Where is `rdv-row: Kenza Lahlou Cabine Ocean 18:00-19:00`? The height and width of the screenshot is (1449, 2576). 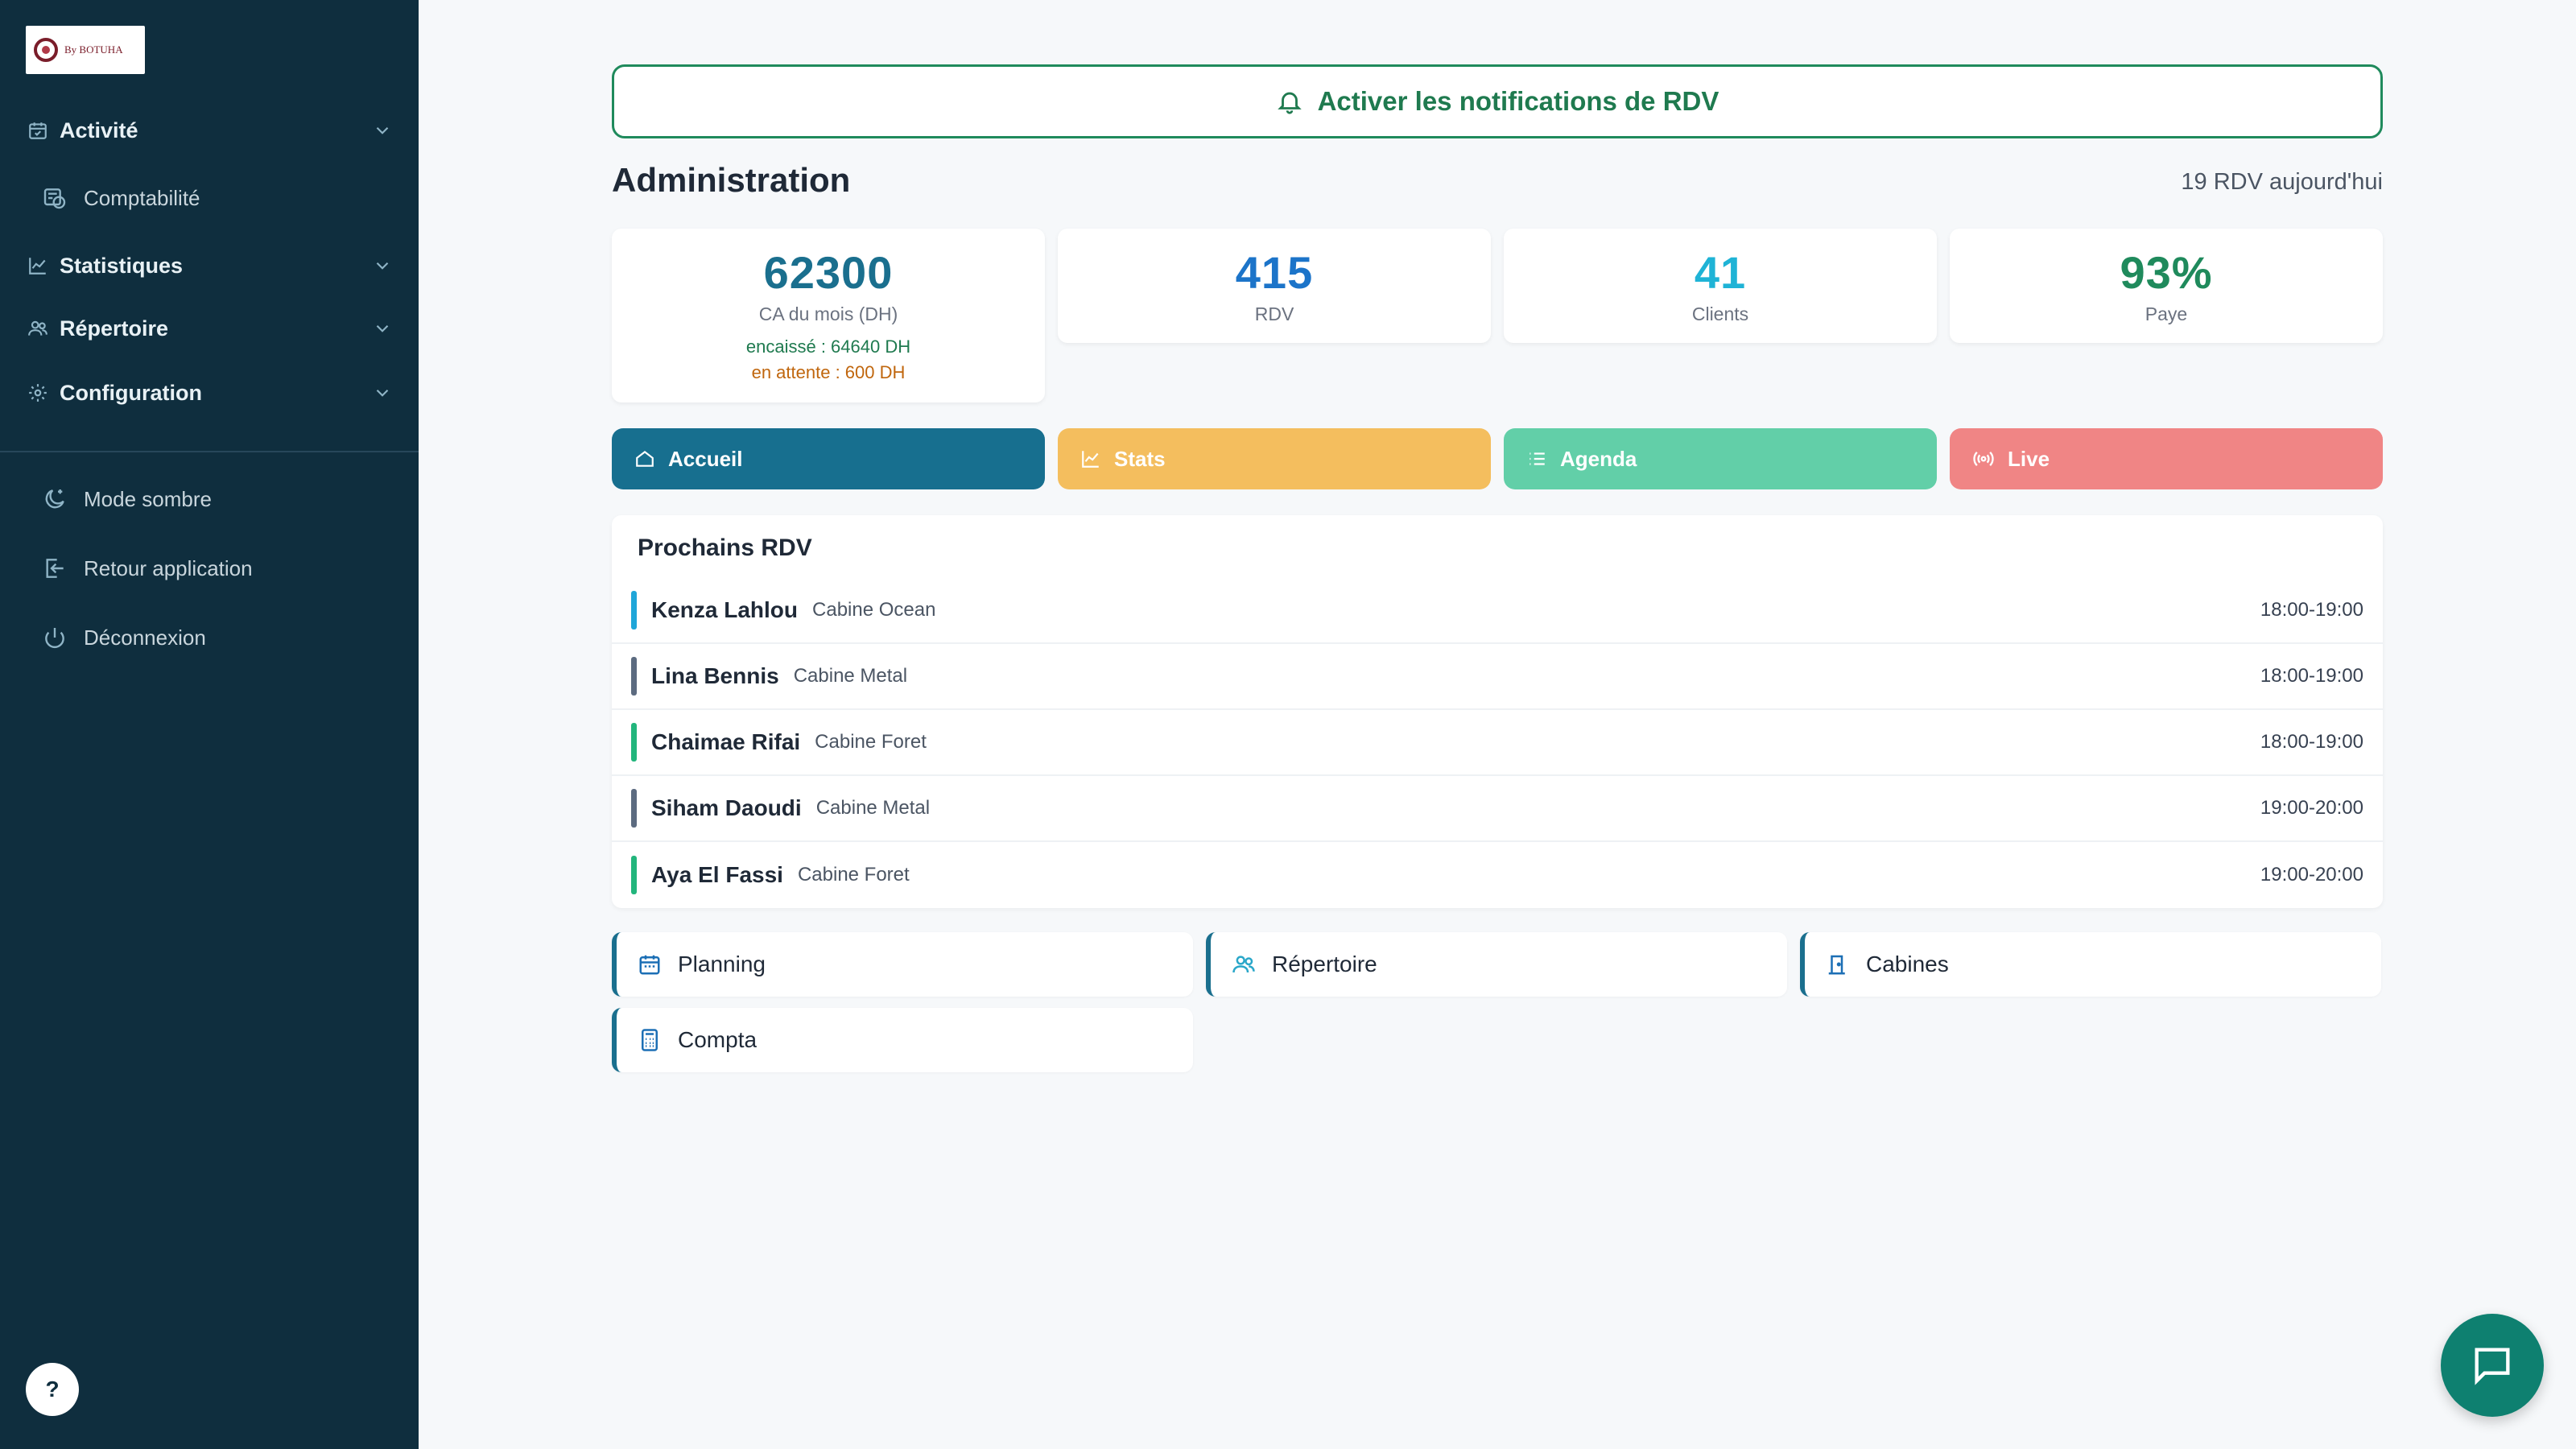
rdv-row: Kenza Lahlou Cabine Ocean 18:00-19:00 is located at coordinates (1497, 611).